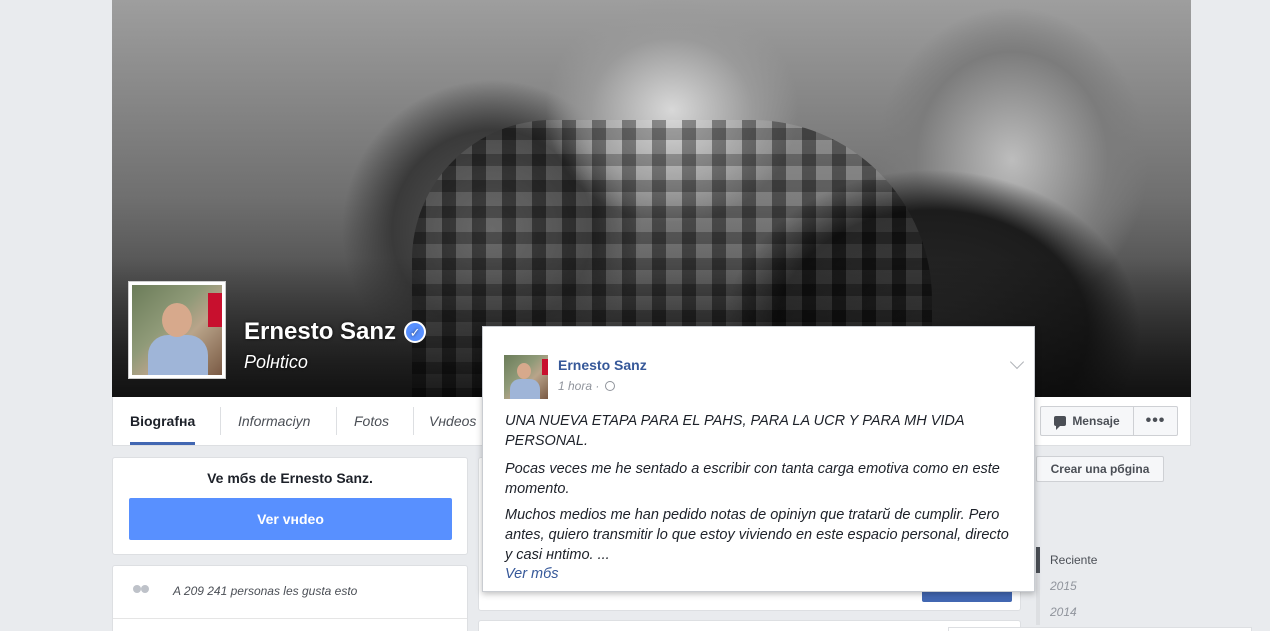 The height and width of the screenshot is (631, 1270). Describe the element at coordinates (265, 591) in the screenshot. I see `likes-count-text: A 209 241 personas les gusta esto` at that location.